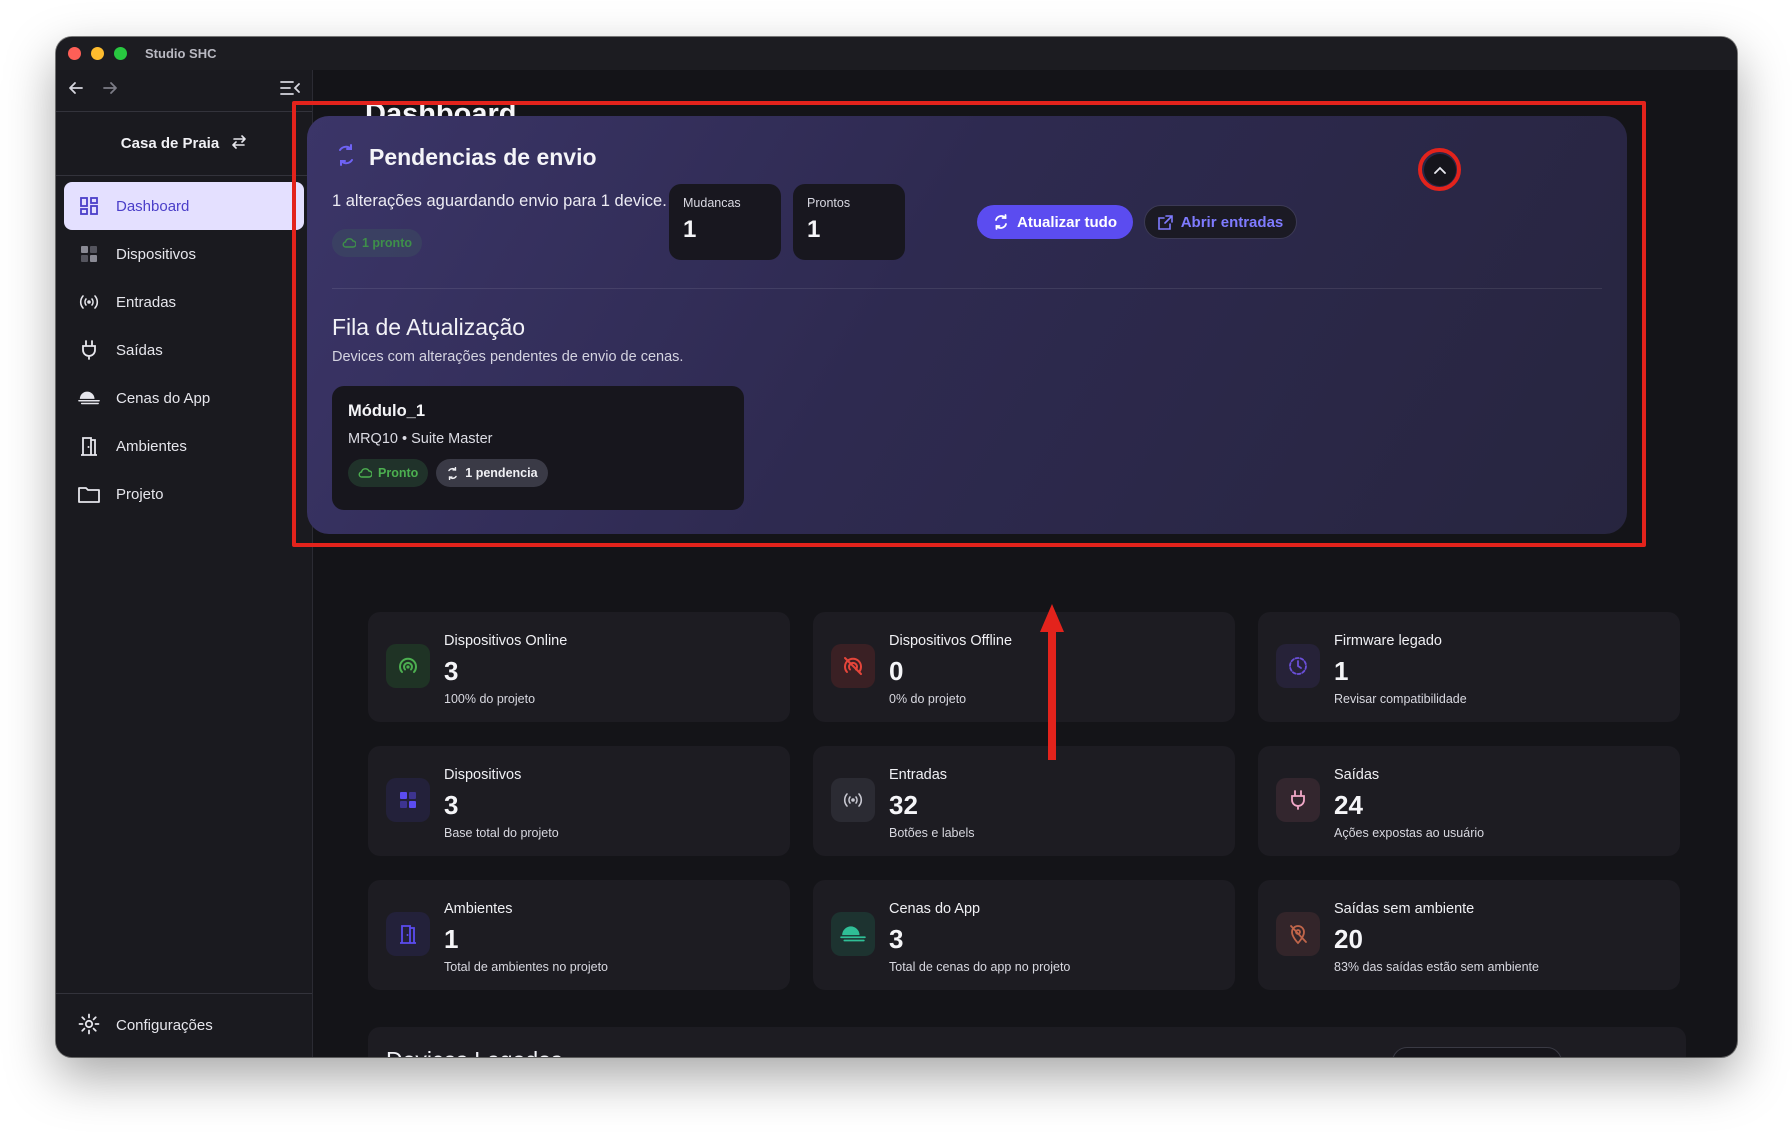 The height and width of the screenshot is (1132, 1792). What do you see at coordinates (579, 667) in the screenshot?
I see `kpi-dispositivos-online: Dispositivos Online 3 100% do projeto` at bounding box center [579, 667].